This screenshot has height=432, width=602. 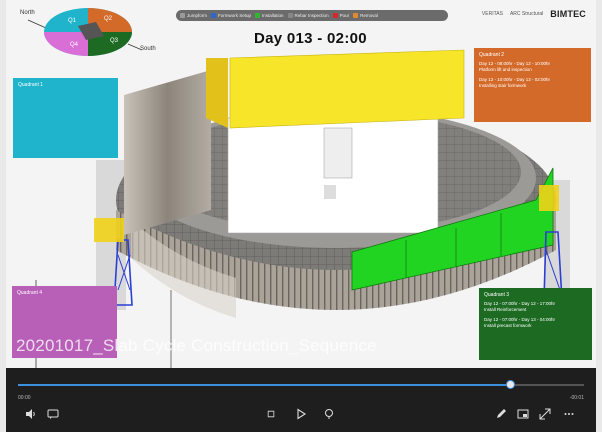 I want to click on remaining-time: -00:01, so click(x=576, y=398).